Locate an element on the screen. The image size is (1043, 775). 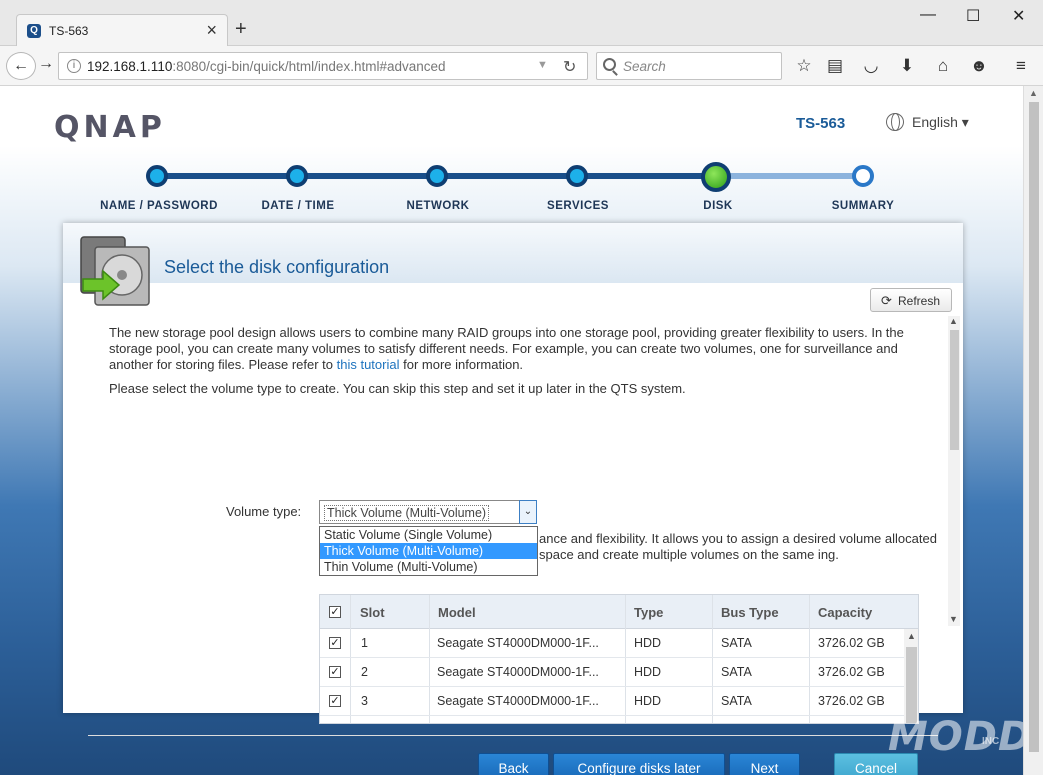
table-scroll-thumb is located at coordinates (911, 685).